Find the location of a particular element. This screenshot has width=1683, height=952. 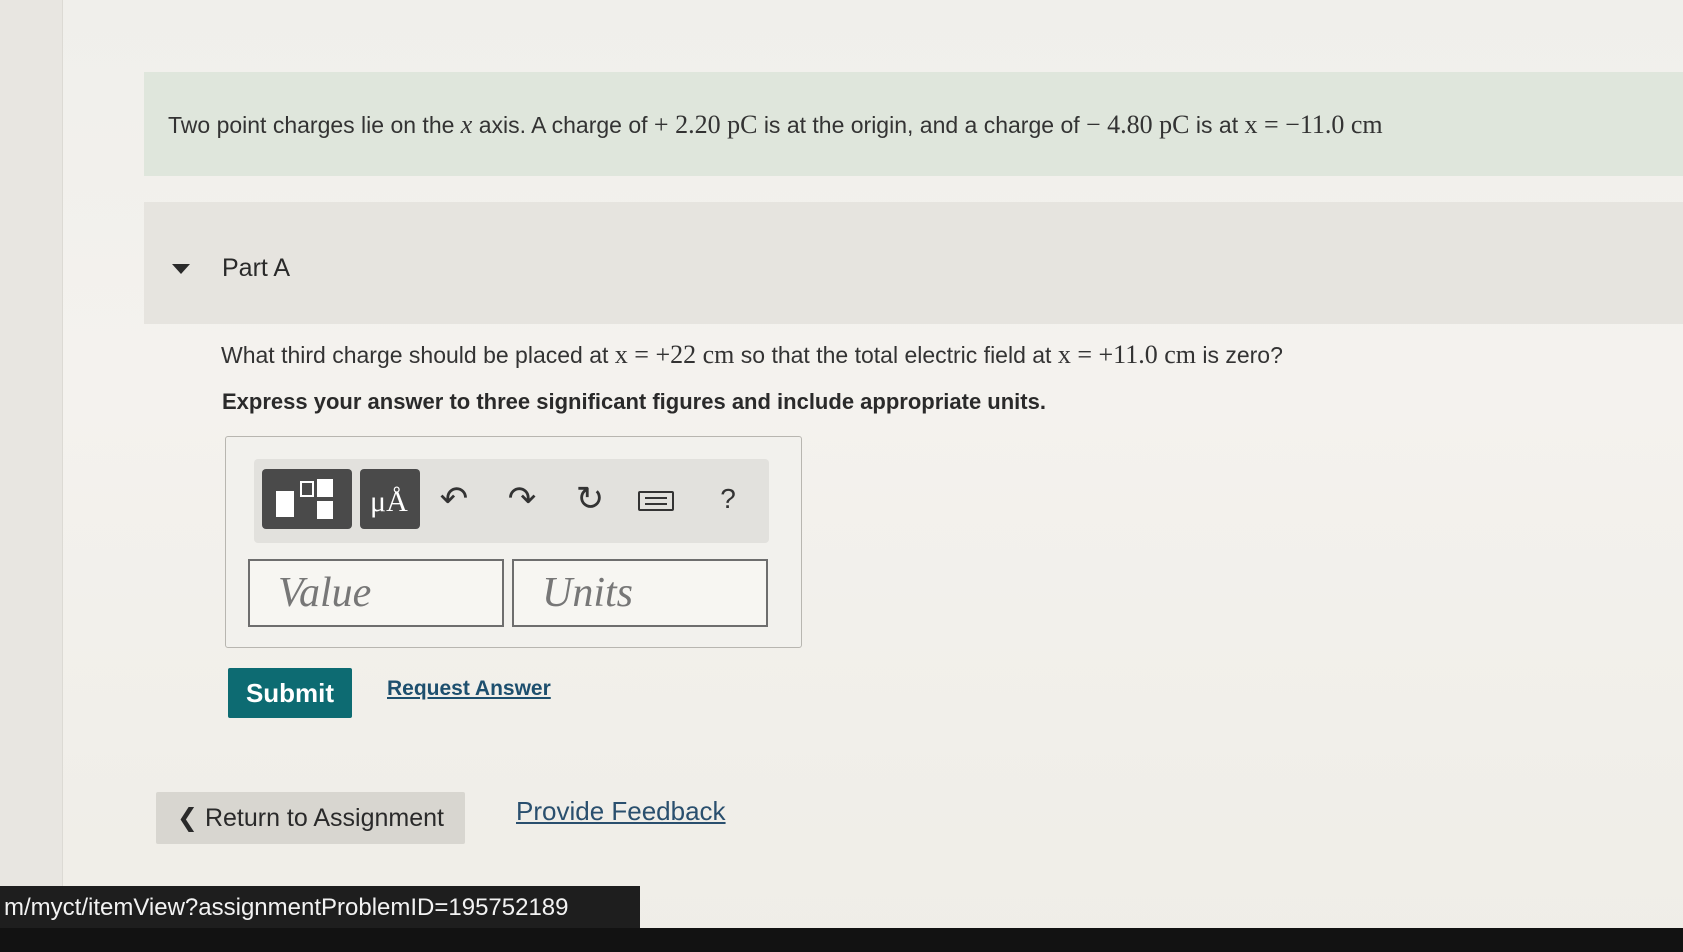

return-label: Return to Assignment is located at coordinates (324, 818).